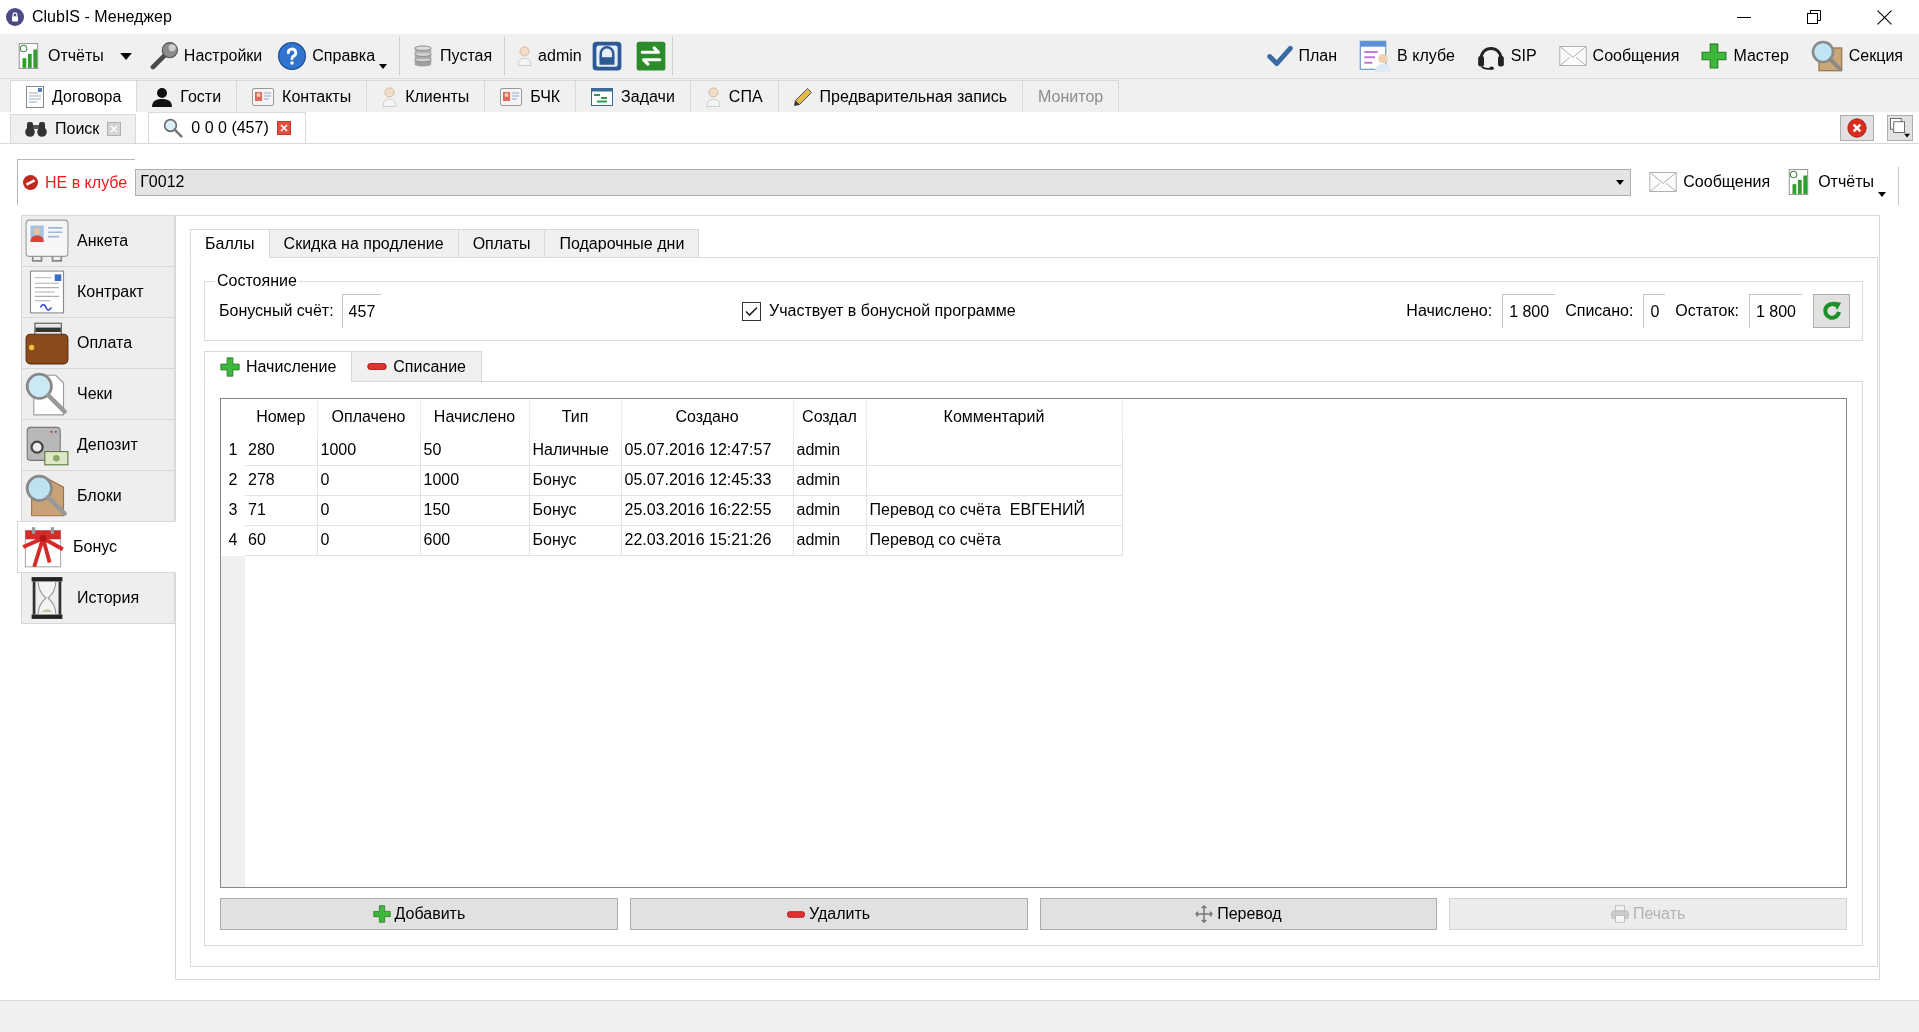 This screenshot has height=1032, width=1919. I want to click on toolbar-button: План, so click(1302, 56).